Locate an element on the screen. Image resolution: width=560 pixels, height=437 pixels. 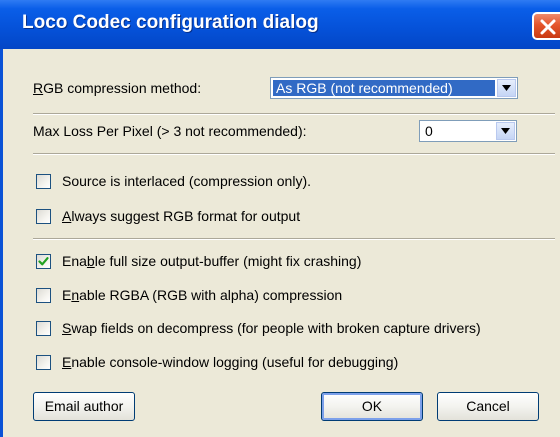
max-loss-dropdown-button is located at coordinates (505, 131).